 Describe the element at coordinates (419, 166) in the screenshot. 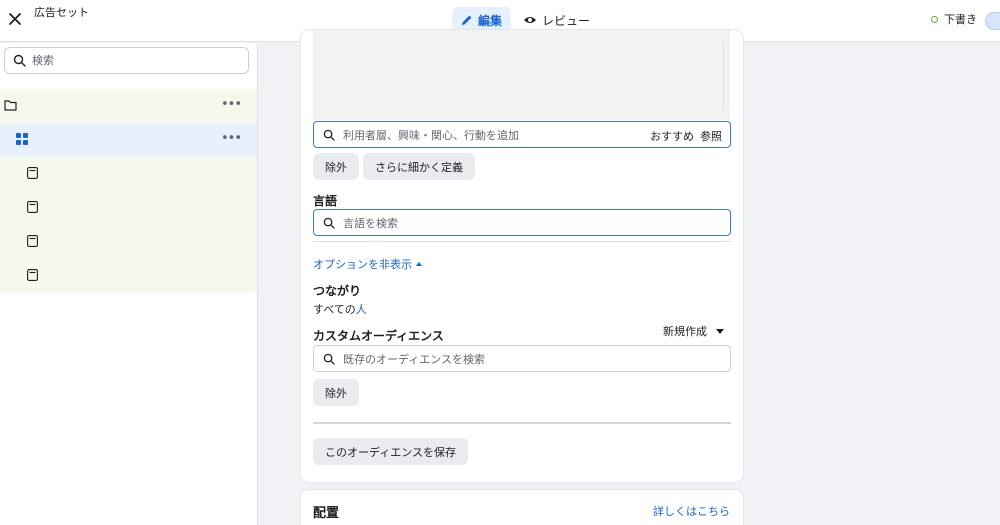

I see `narrow-audience-button: さらに細かく定義` at that location.